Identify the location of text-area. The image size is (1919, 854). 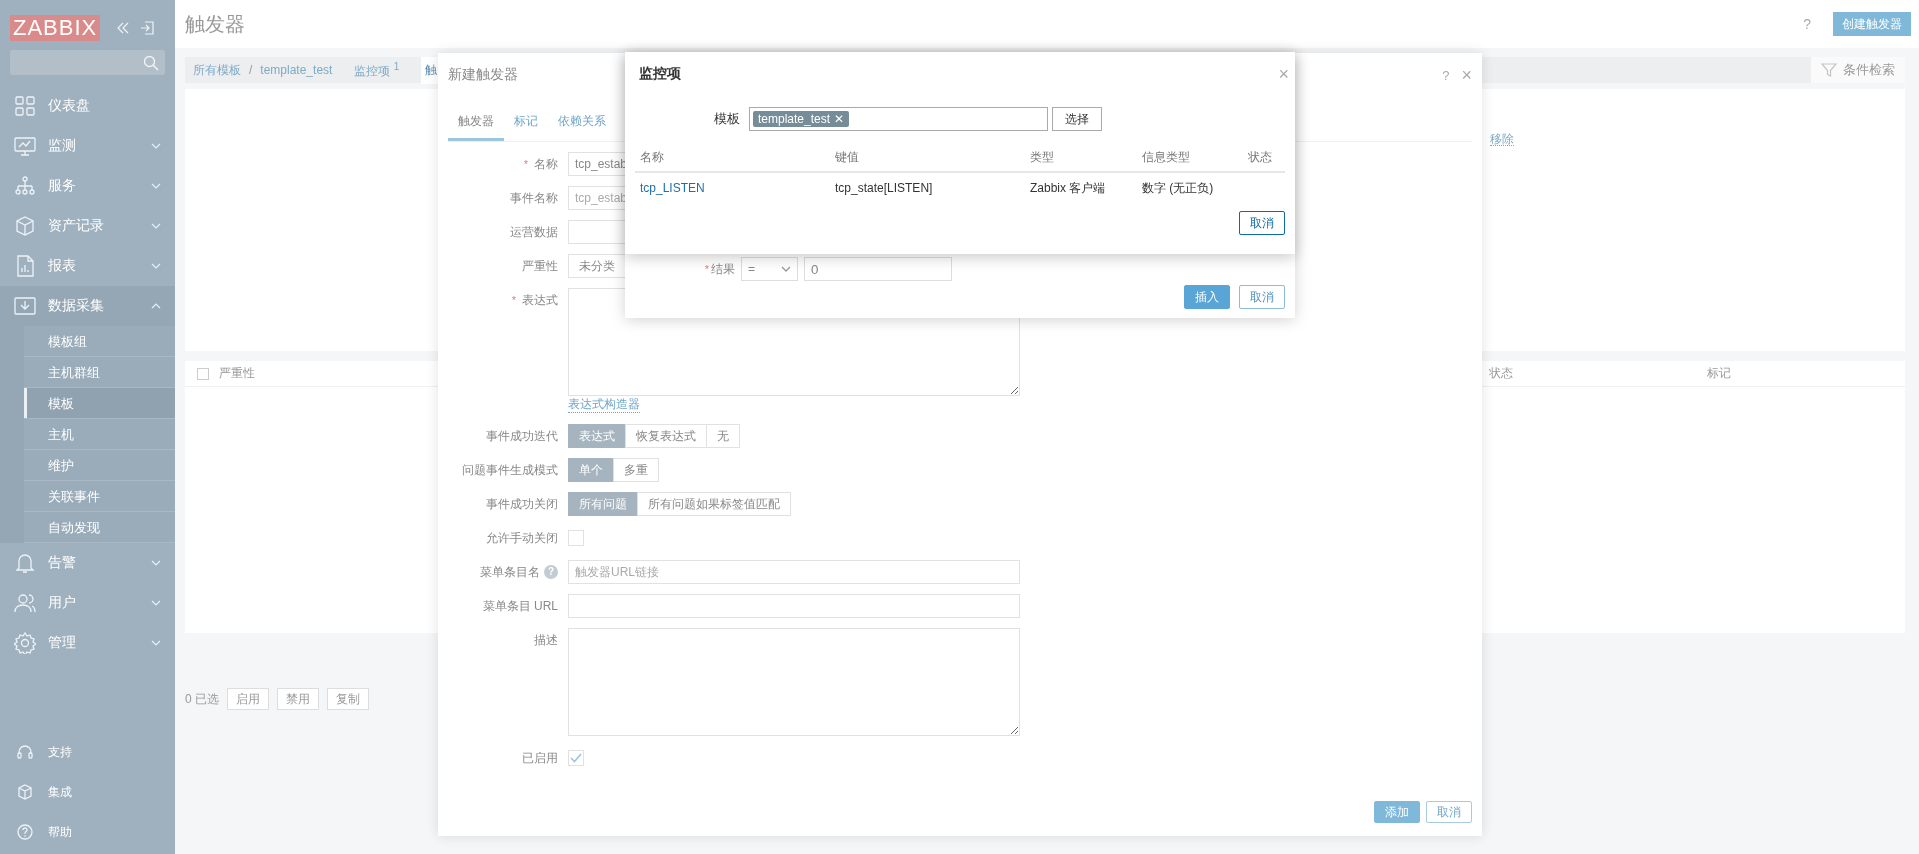
(794, 682).